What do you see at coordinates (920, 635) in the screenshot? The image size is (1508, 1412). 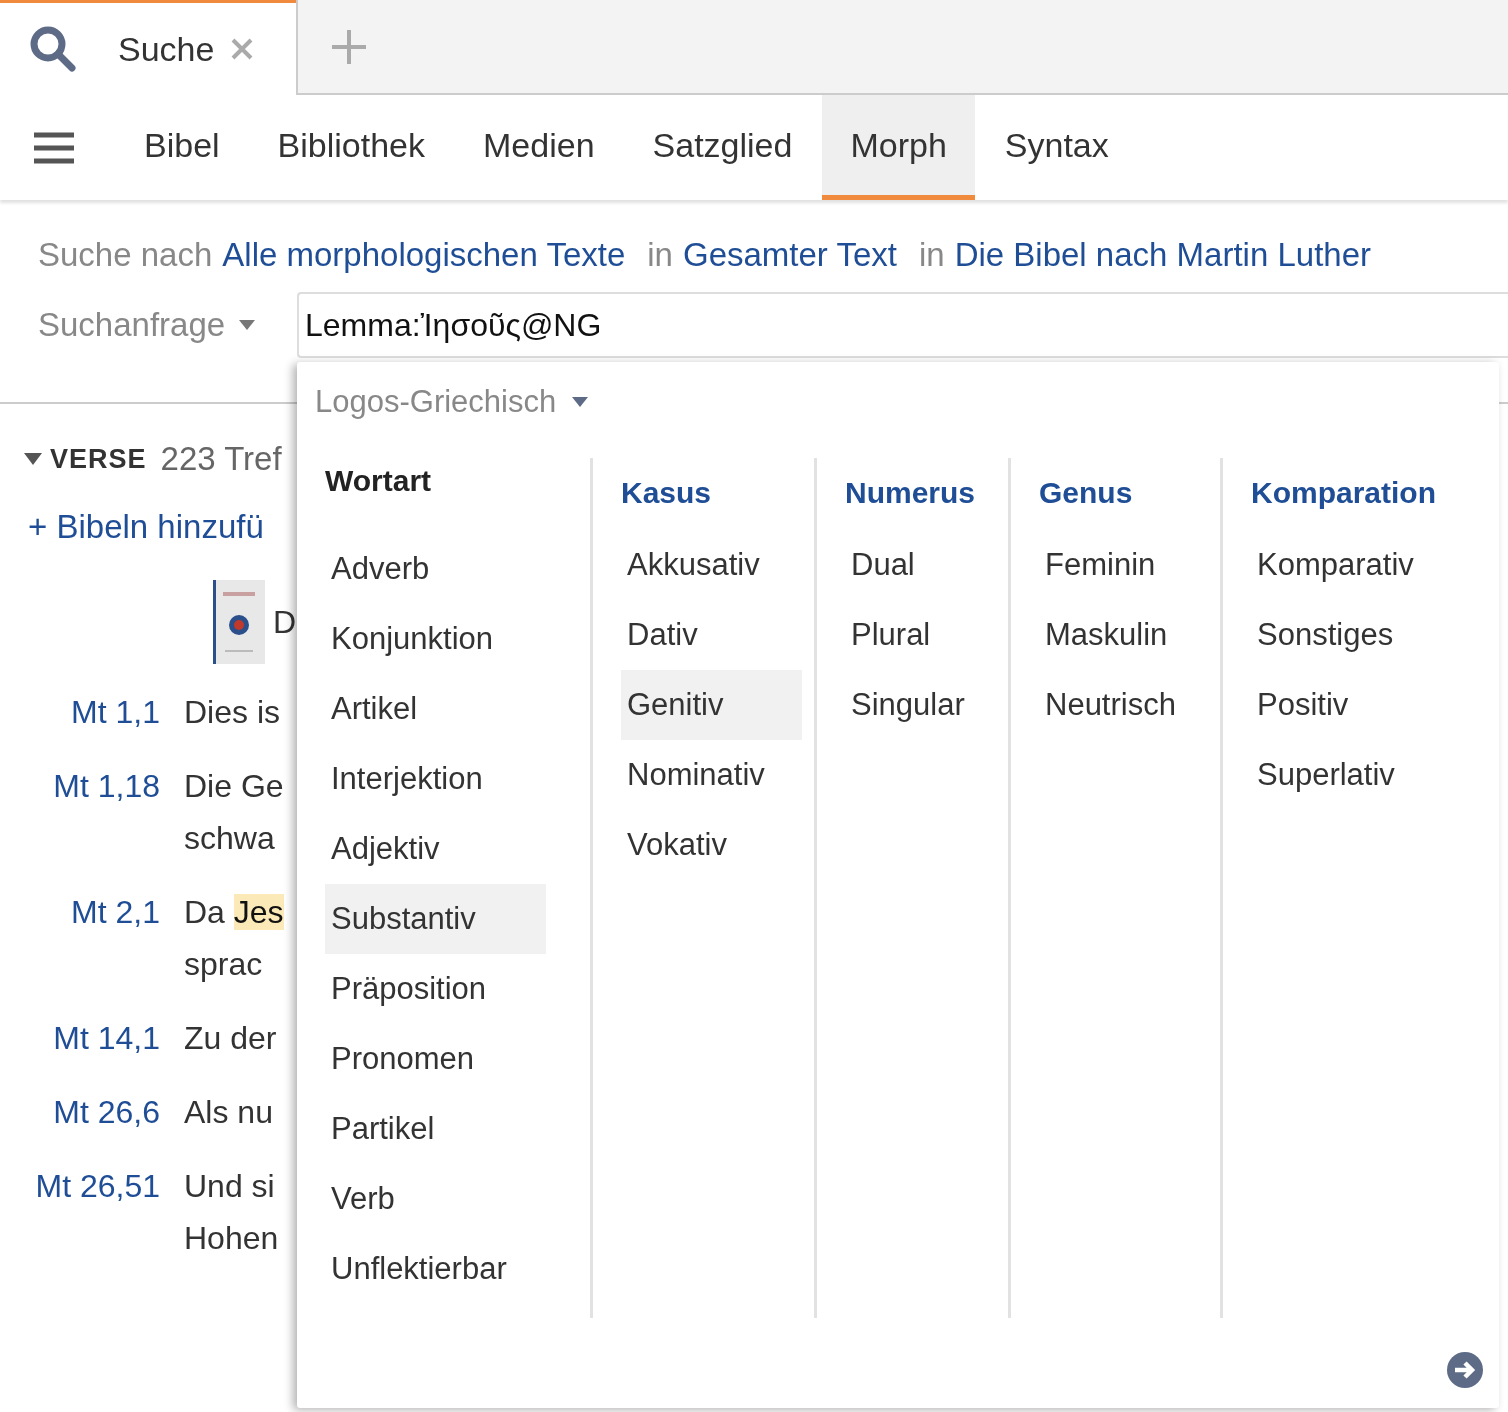 I see `morph-option: Plural` at bounding box center [920, 635].